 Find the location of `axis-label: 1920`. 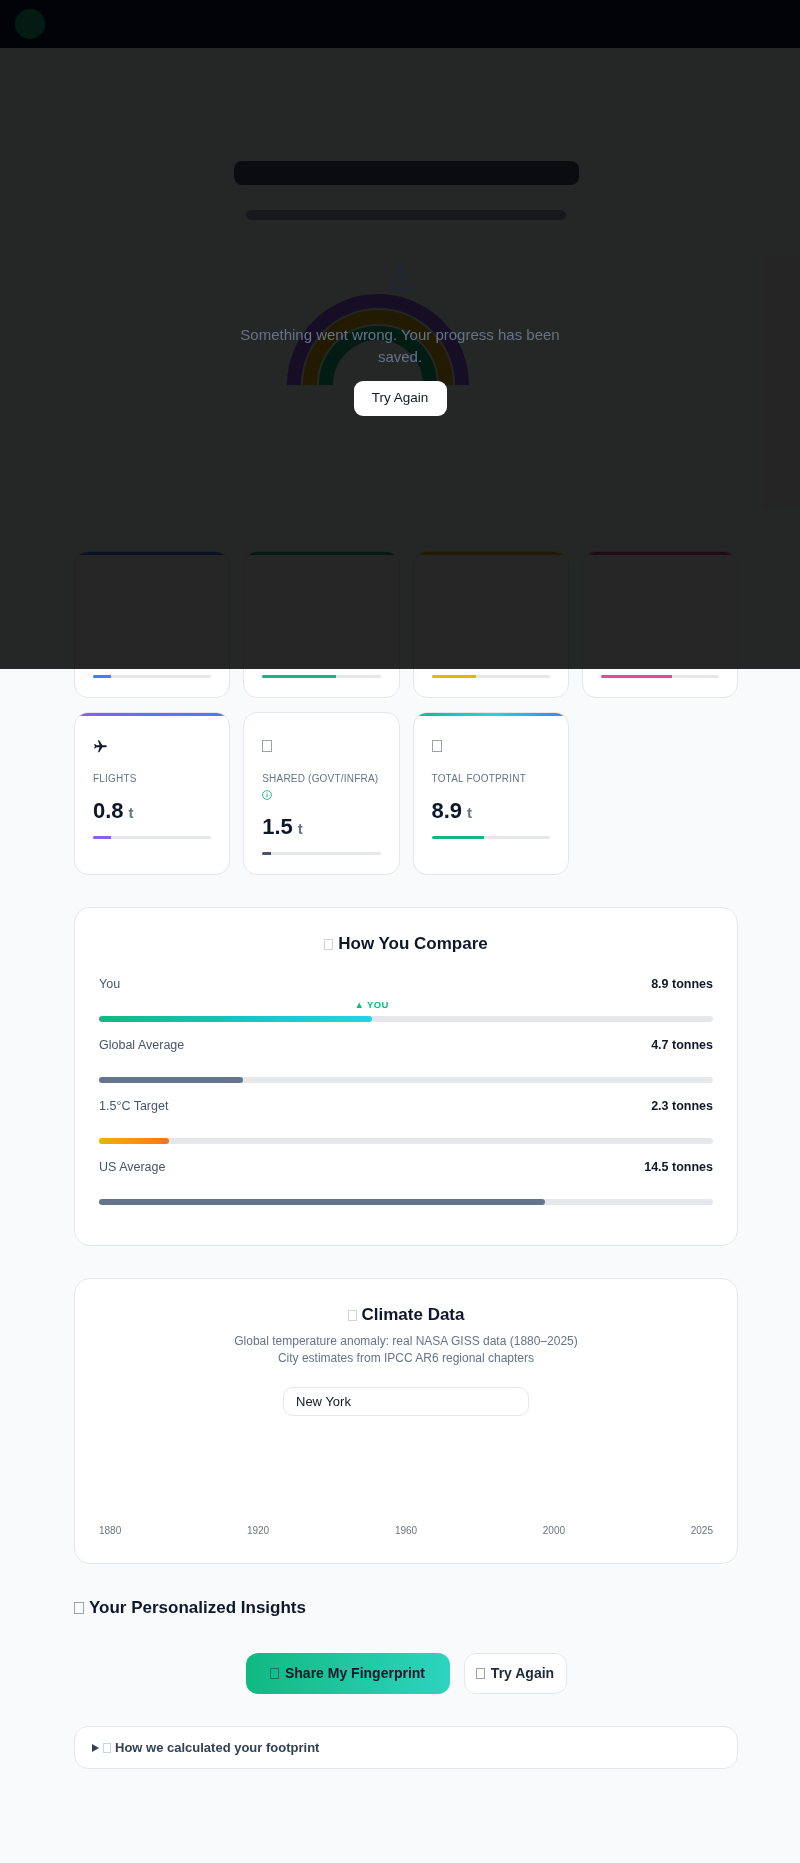

axis-label: 1920 is located at coordinates (258, 1531).